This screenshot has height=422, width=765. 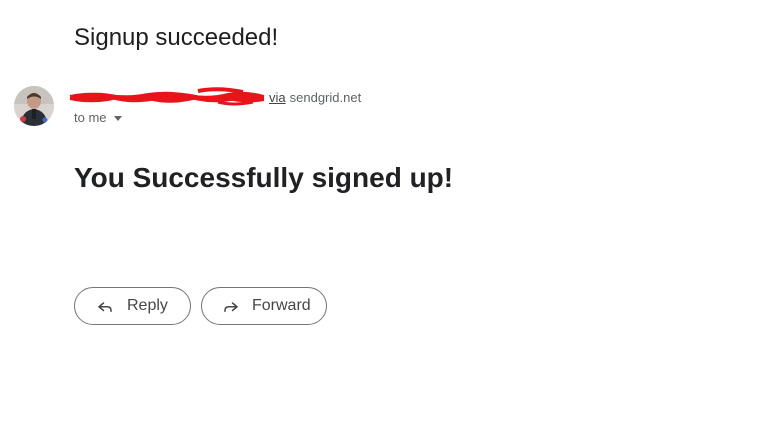 I want to click on reply-button: Reply, so click(x=132, y=306).